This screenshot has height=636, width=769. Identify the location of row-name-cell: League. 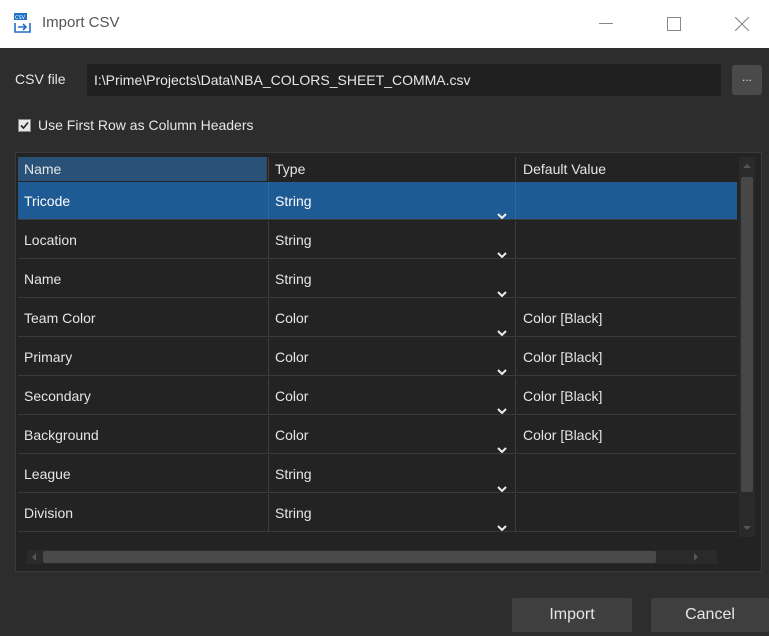
(142, 474).